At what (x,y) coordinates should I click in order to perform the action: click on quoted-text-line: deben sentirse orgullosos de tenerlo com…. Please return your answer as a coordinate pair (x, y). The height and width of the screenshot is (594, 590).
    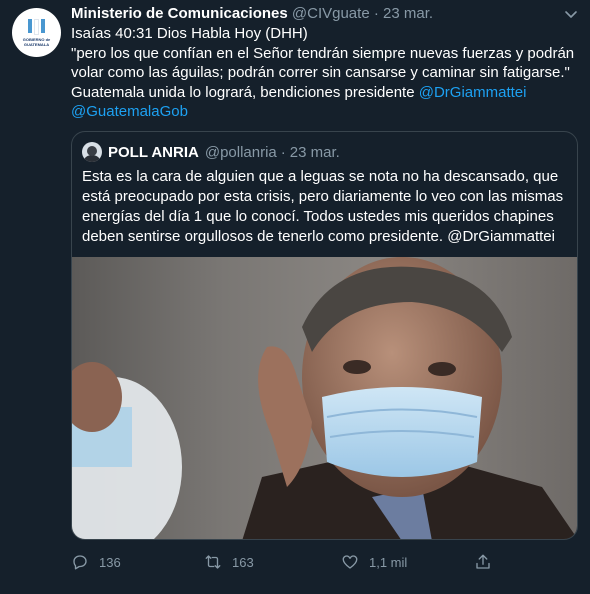
    Looking at the image, I should click on (318, 236).